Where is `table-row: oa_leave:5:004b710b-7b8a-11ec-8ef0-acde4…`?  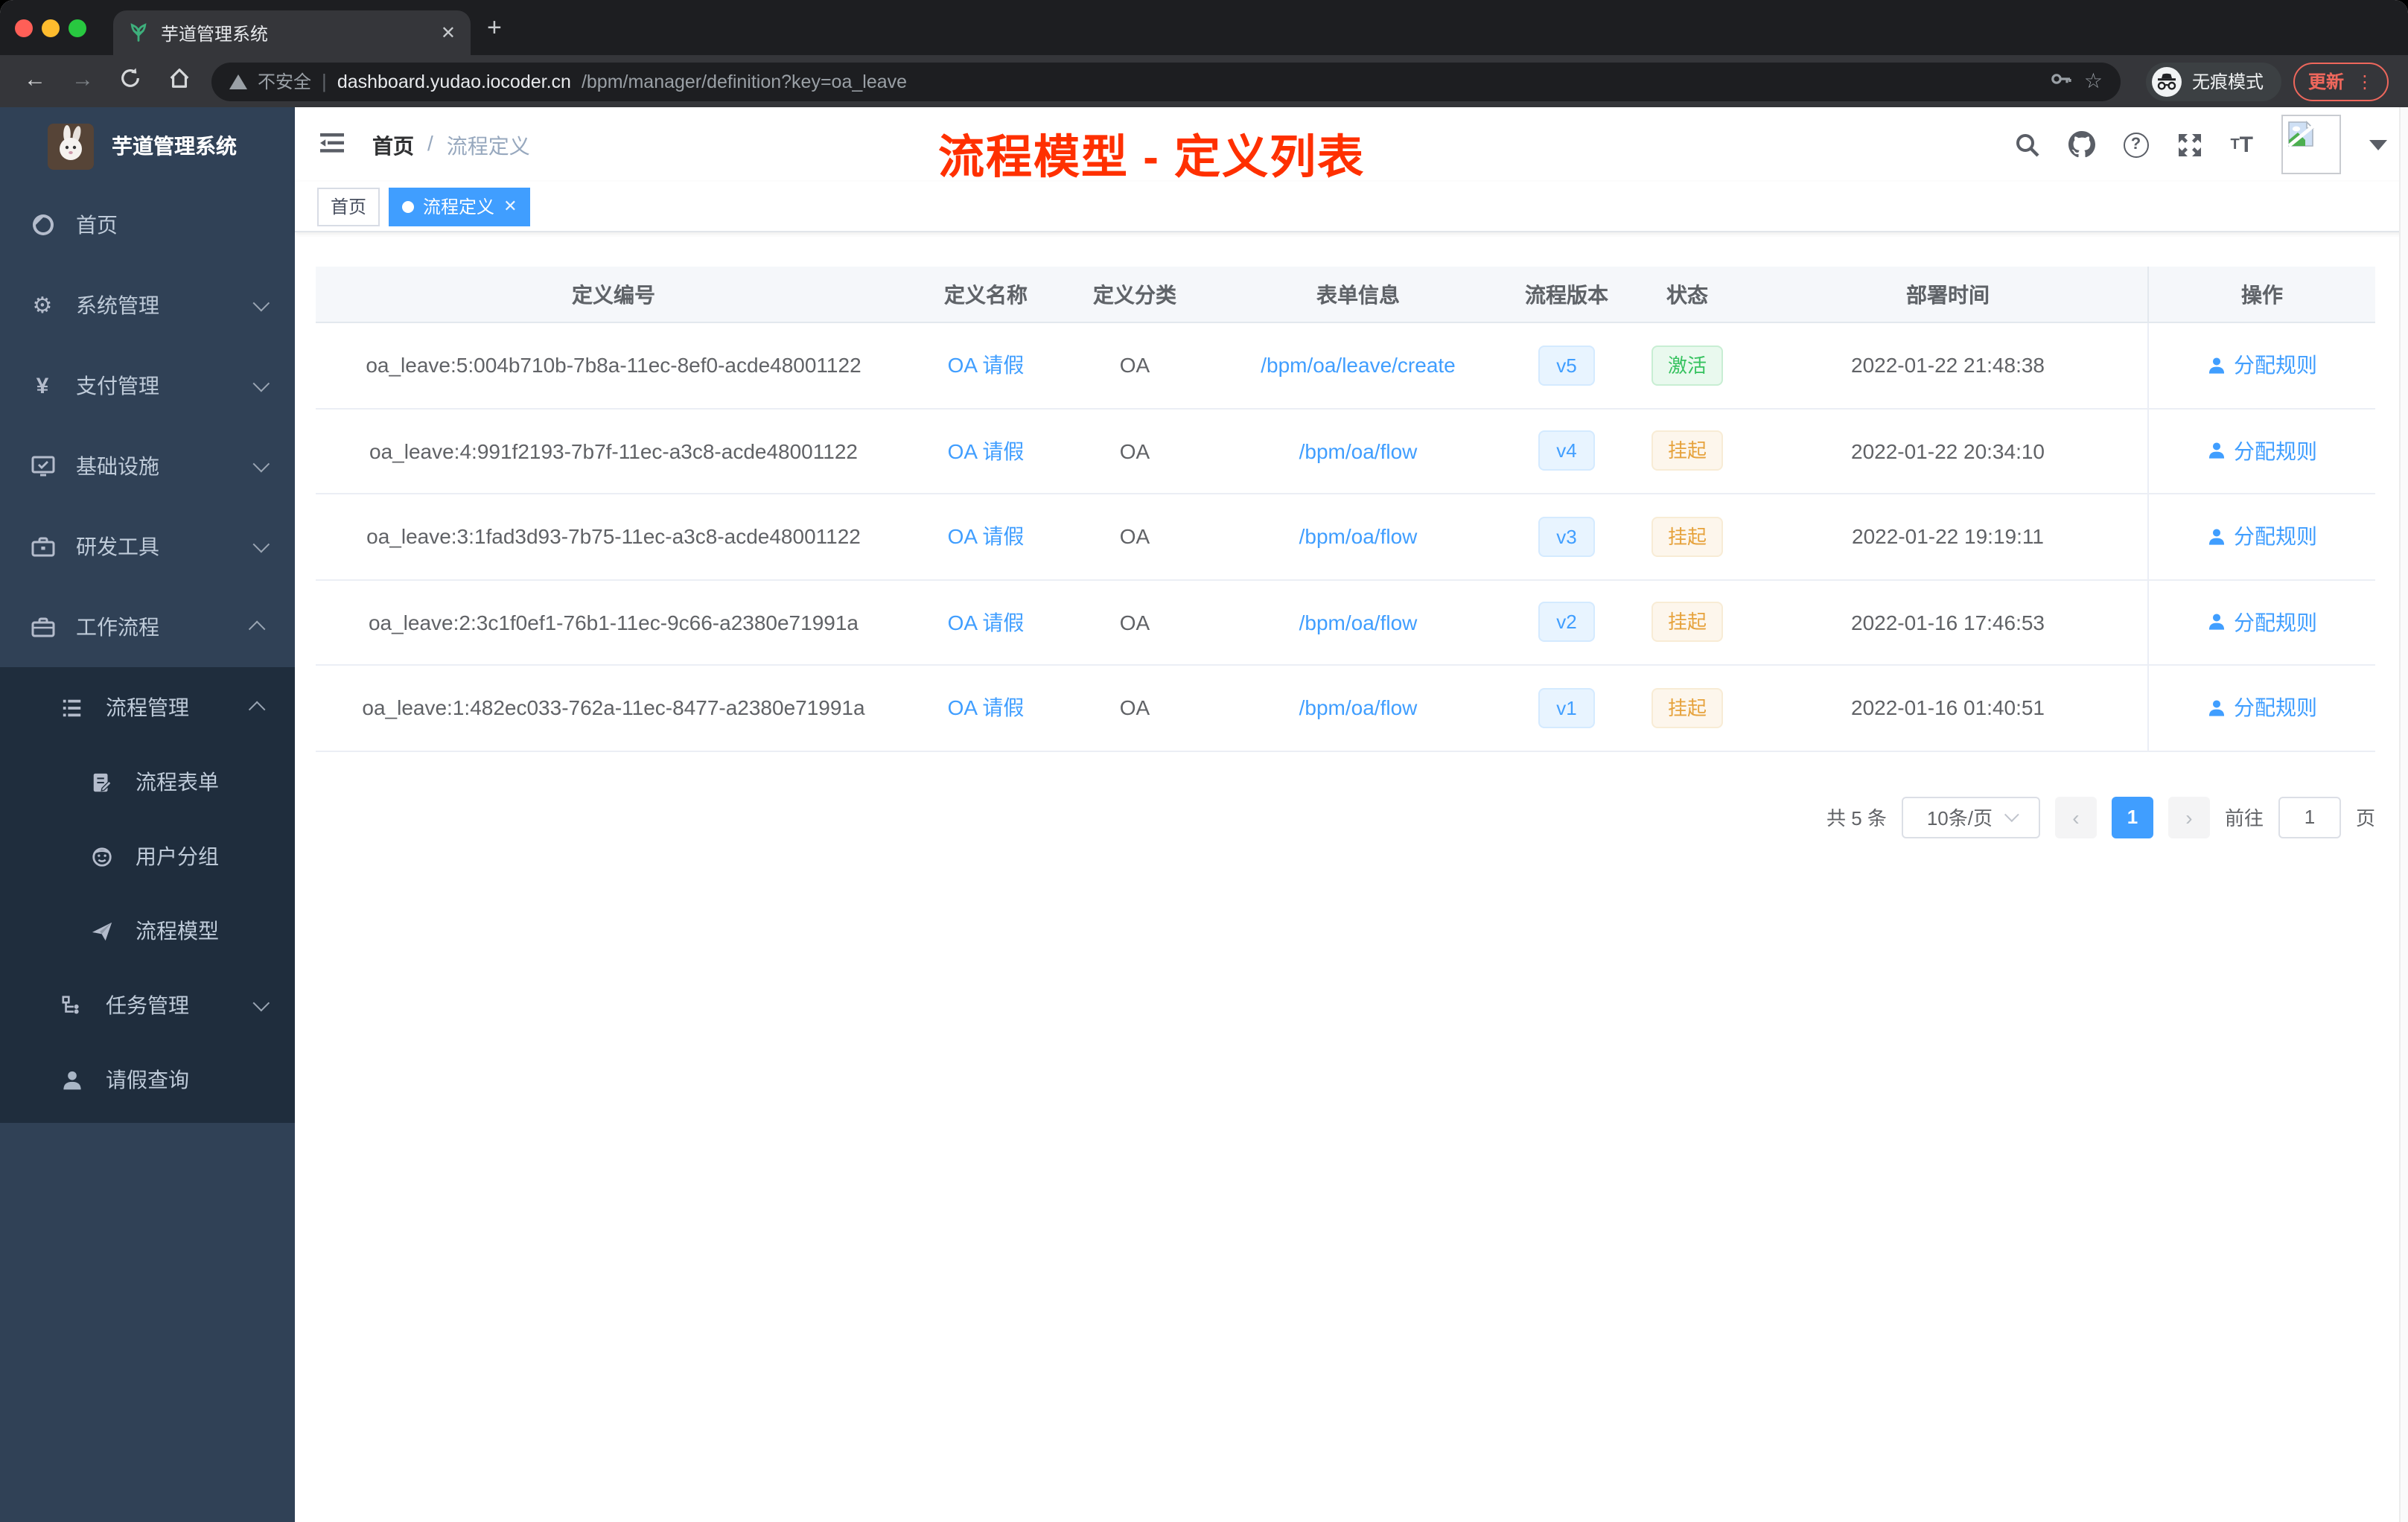
table-row: oa_leave:5:004b710b-7b8a-11ec-8ef0-acde4… is located at coordinates (1345, 366).